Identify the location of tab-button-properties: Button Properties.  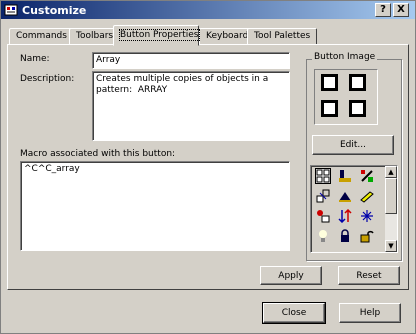
(156, 35).